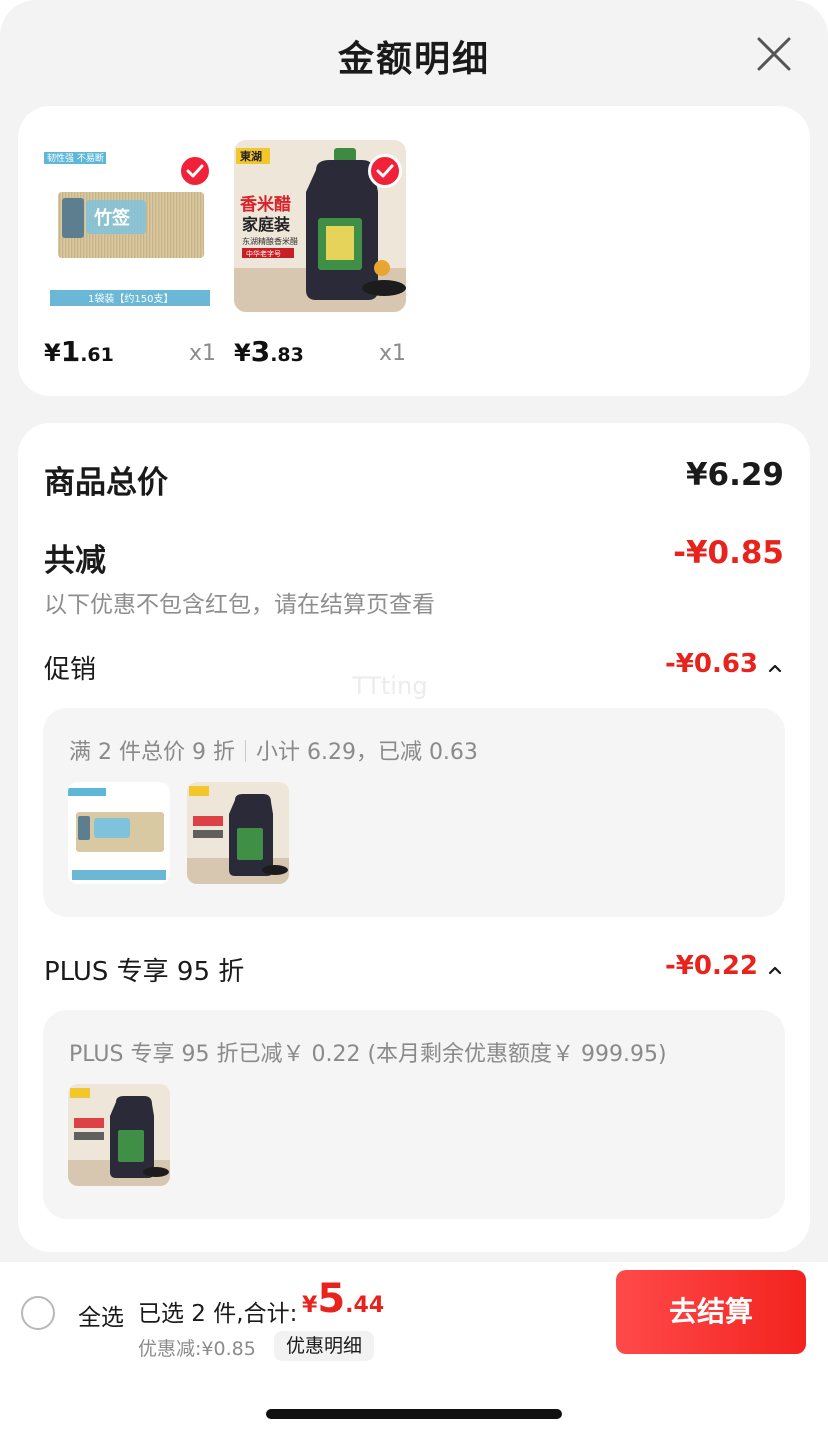 The width and height of the screenshot is (828, 1436). I want to click on product-price: ¥3.83, so click(269, 351).